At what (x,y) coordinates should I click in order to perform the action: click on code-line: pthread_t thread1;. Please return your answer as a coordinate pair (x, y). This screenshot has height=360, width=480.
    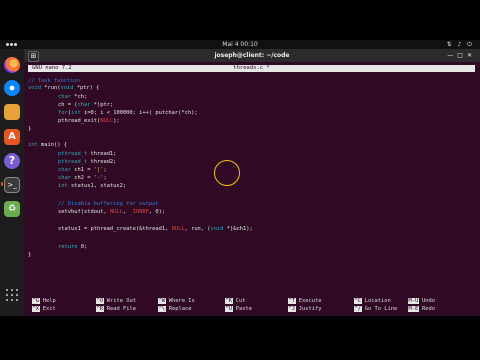
    Looking at the image, I should click on (87, 154).